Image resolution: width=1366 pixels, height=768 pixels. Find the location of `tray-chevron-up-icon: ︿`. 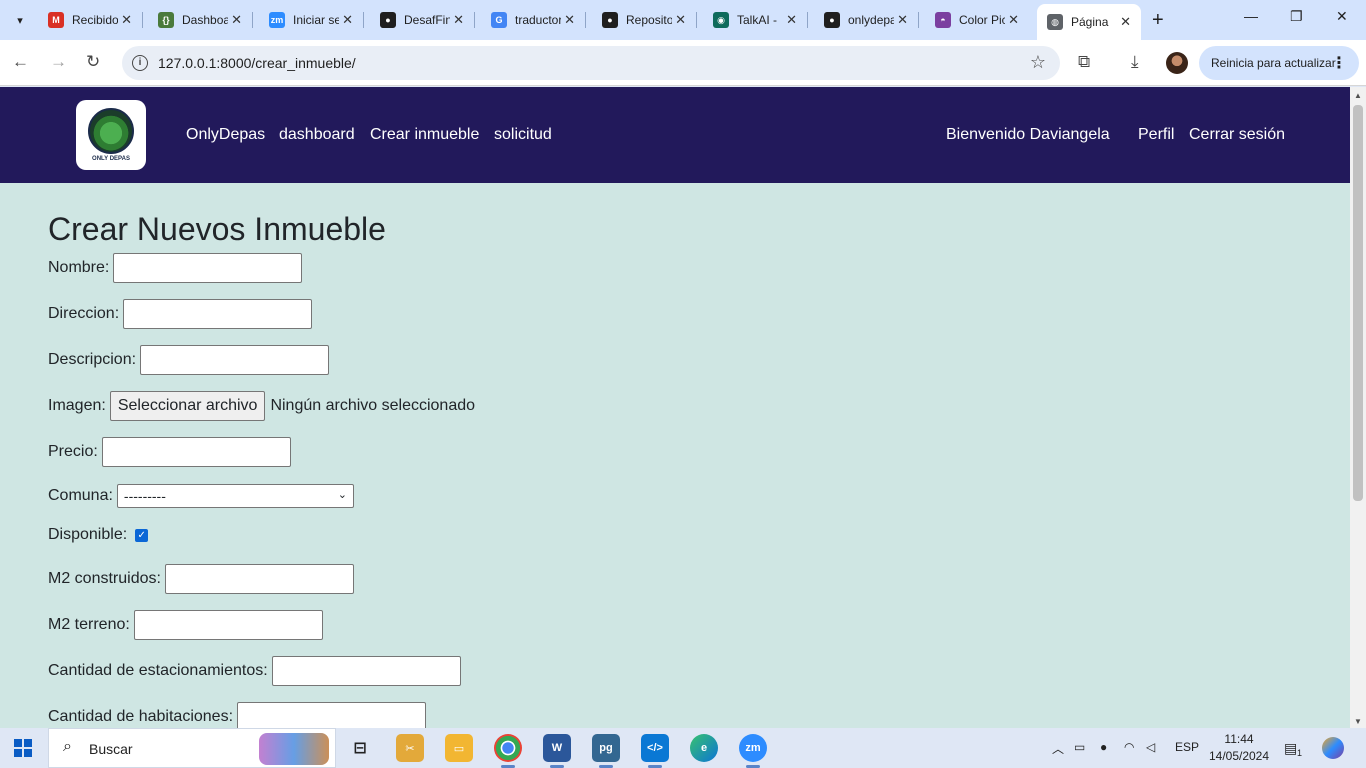

tray-chevron-up-icon: ︿ is located at coordinates (1058, 748).